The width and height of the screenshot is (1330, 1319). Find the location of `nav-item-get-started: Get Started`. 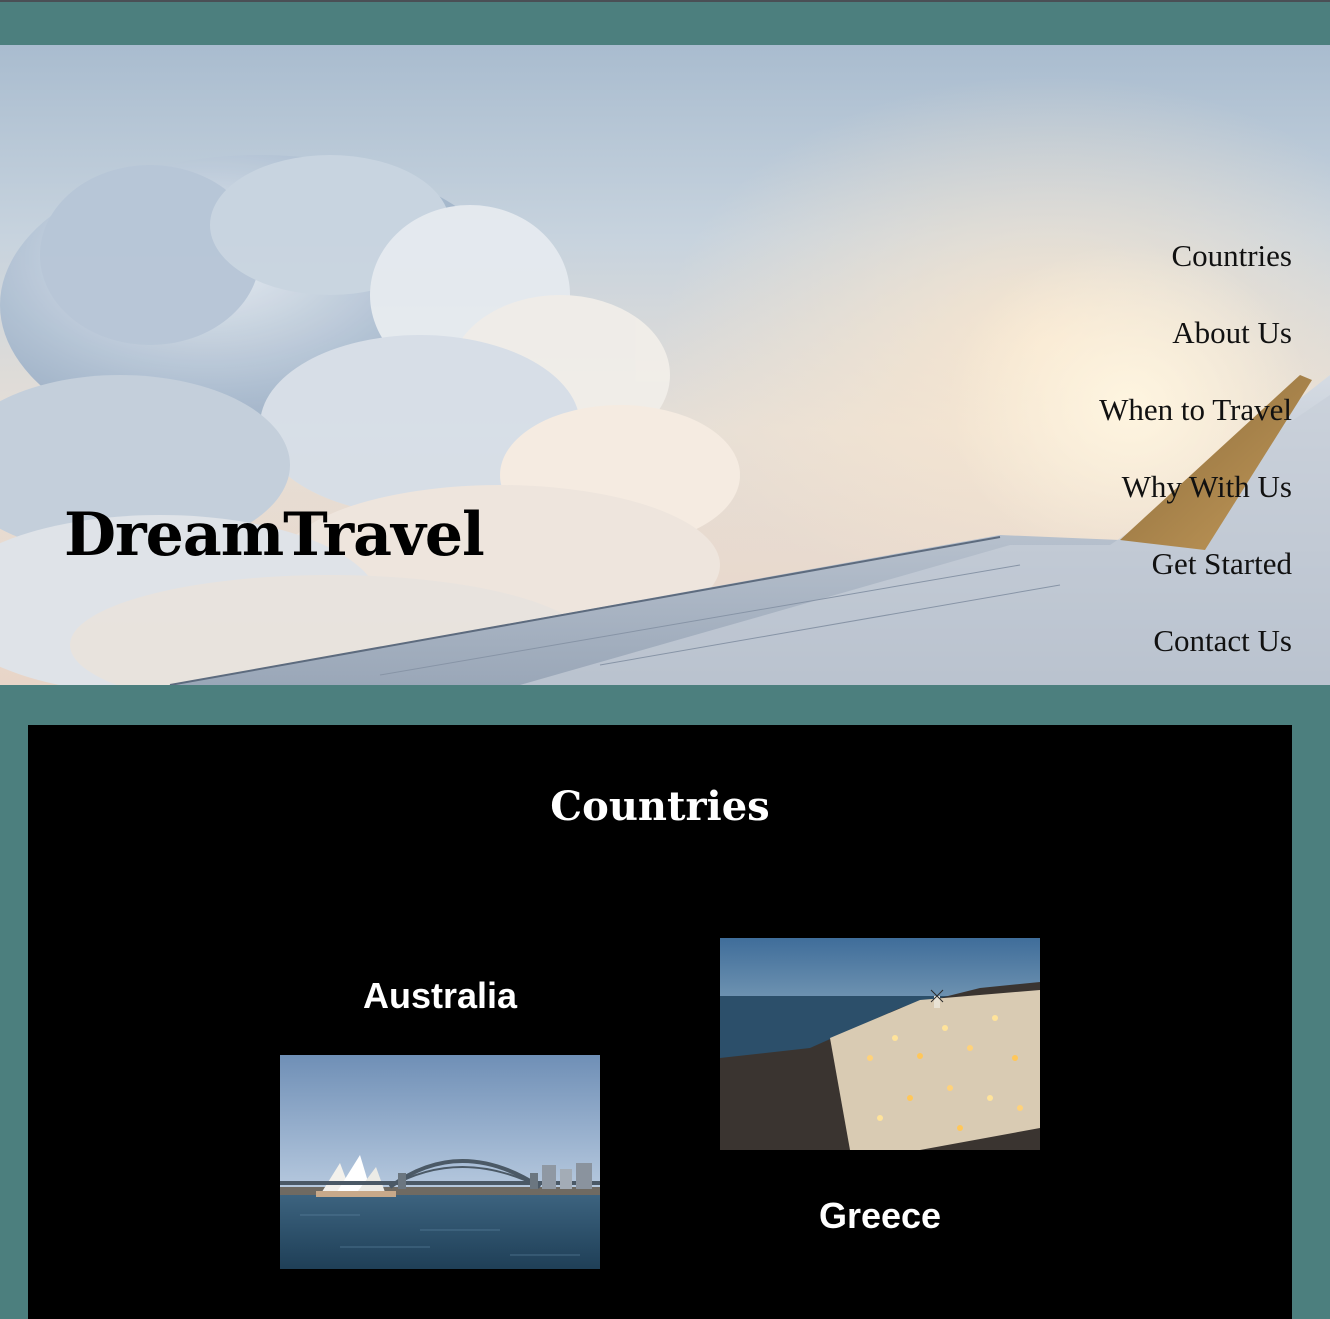

nav-item-get-started: Get Started is located at coordinates (1195, 579).